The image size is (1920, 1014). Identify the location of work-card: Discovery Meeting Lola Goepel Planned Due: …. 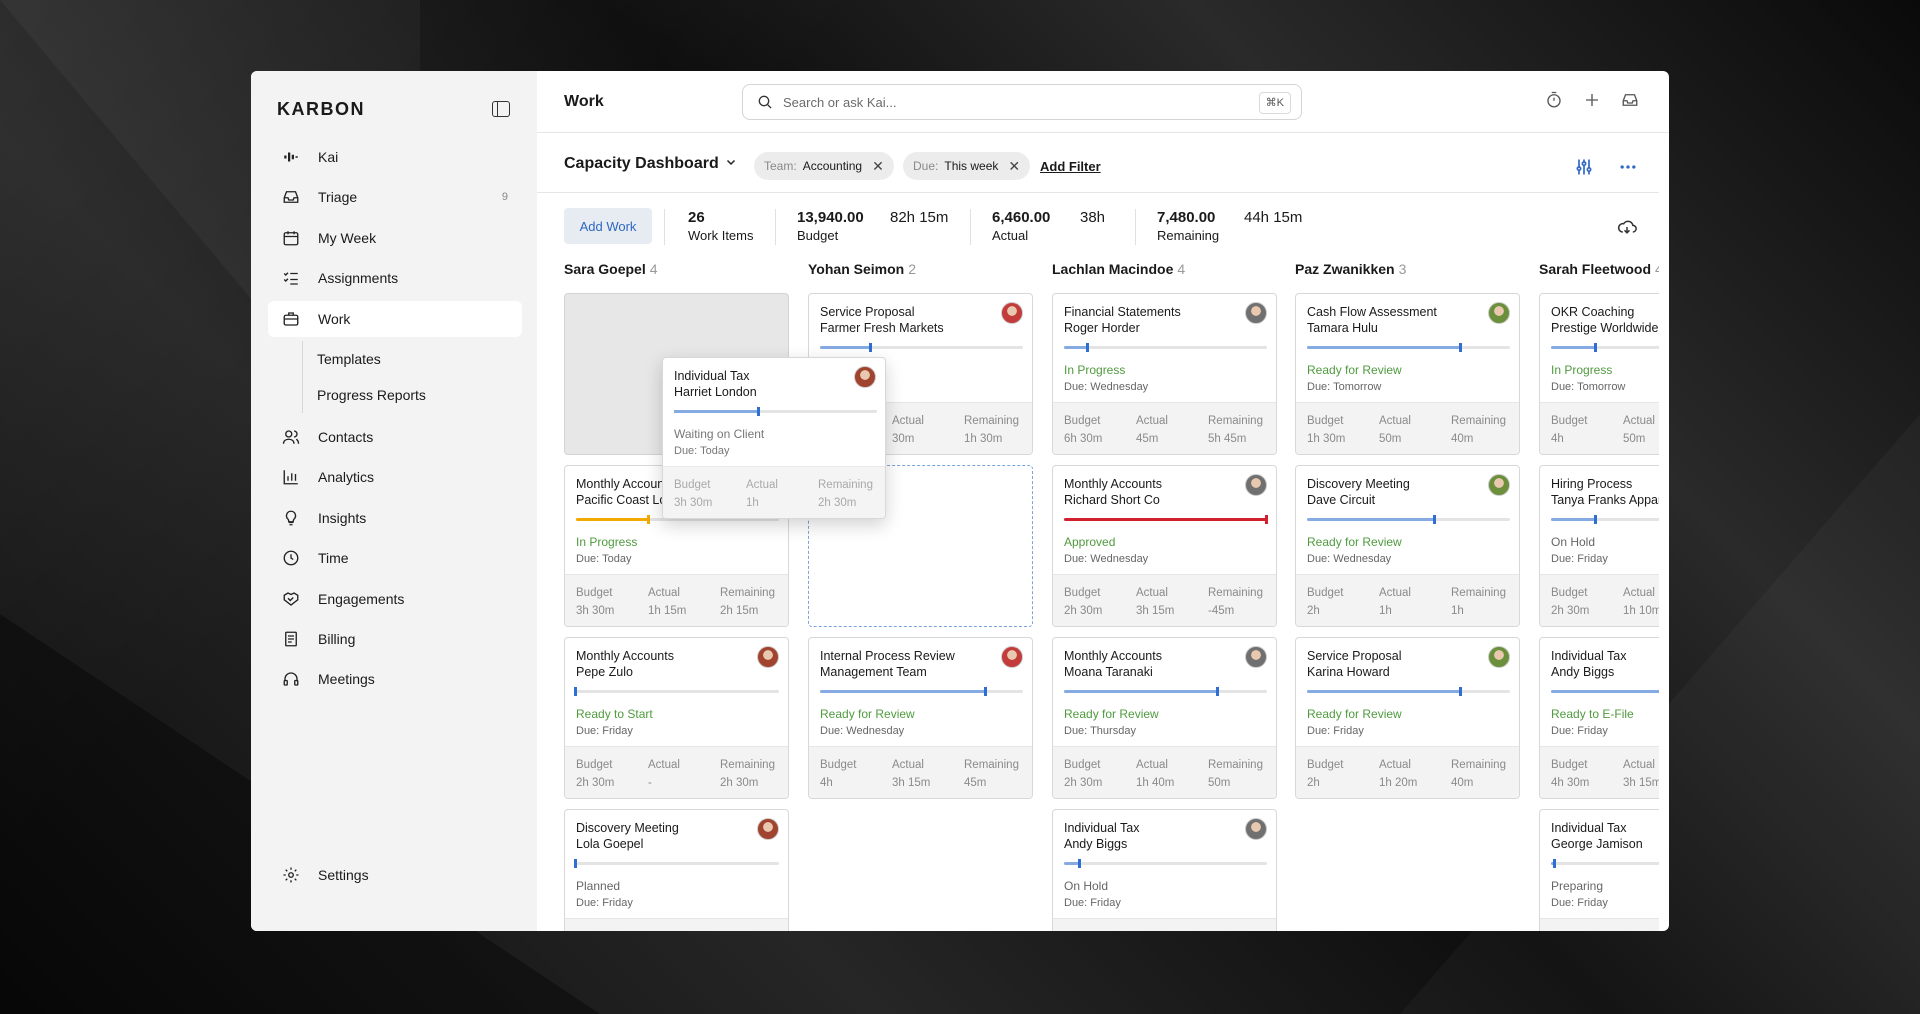
(676, 870).